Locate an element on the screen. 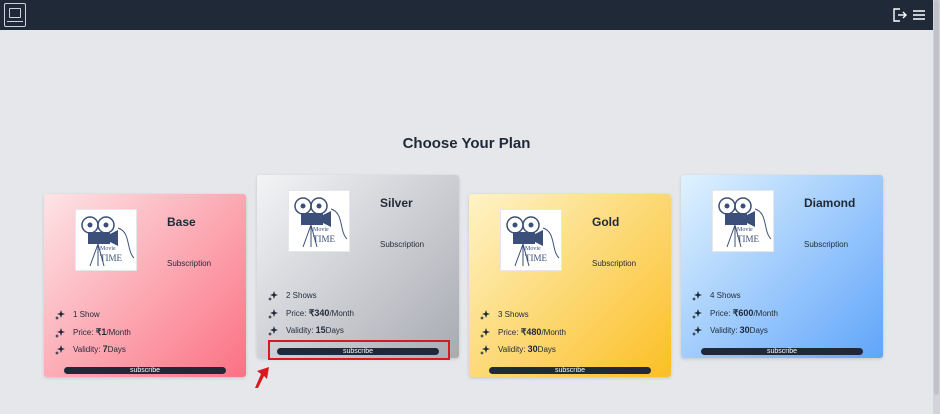 This screenshot has height=414, width=940. top-navbar is located at coordinates (466, 15).